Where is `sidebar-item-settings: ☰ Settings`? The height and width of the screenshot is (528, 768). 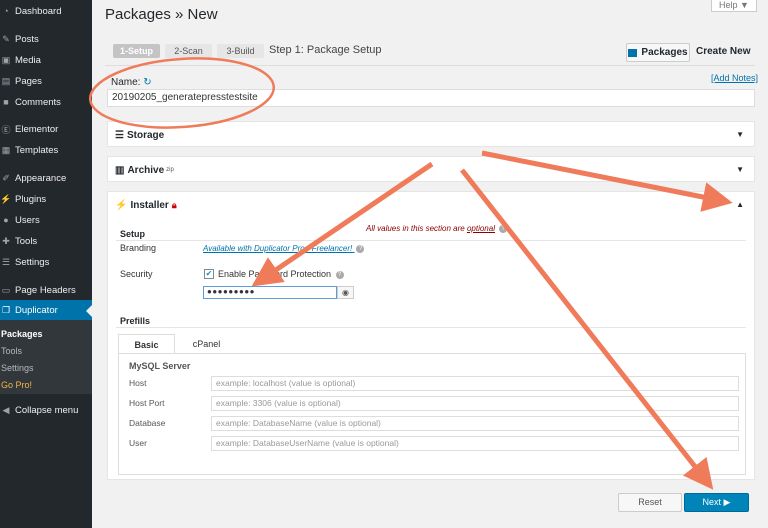
sidebar-item-settings: ☰ Settings is located at coordinates (46, 262).